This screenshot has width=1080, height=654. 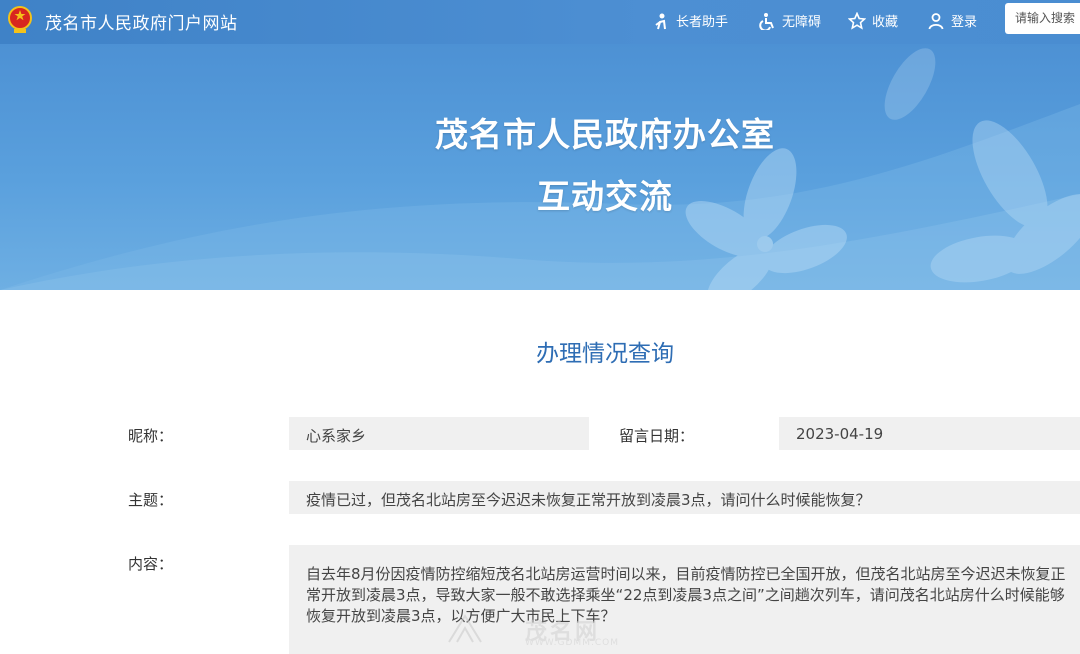 I want to click on watermark-url: WWW.GDMM.COM, so click(x=572, y=643).